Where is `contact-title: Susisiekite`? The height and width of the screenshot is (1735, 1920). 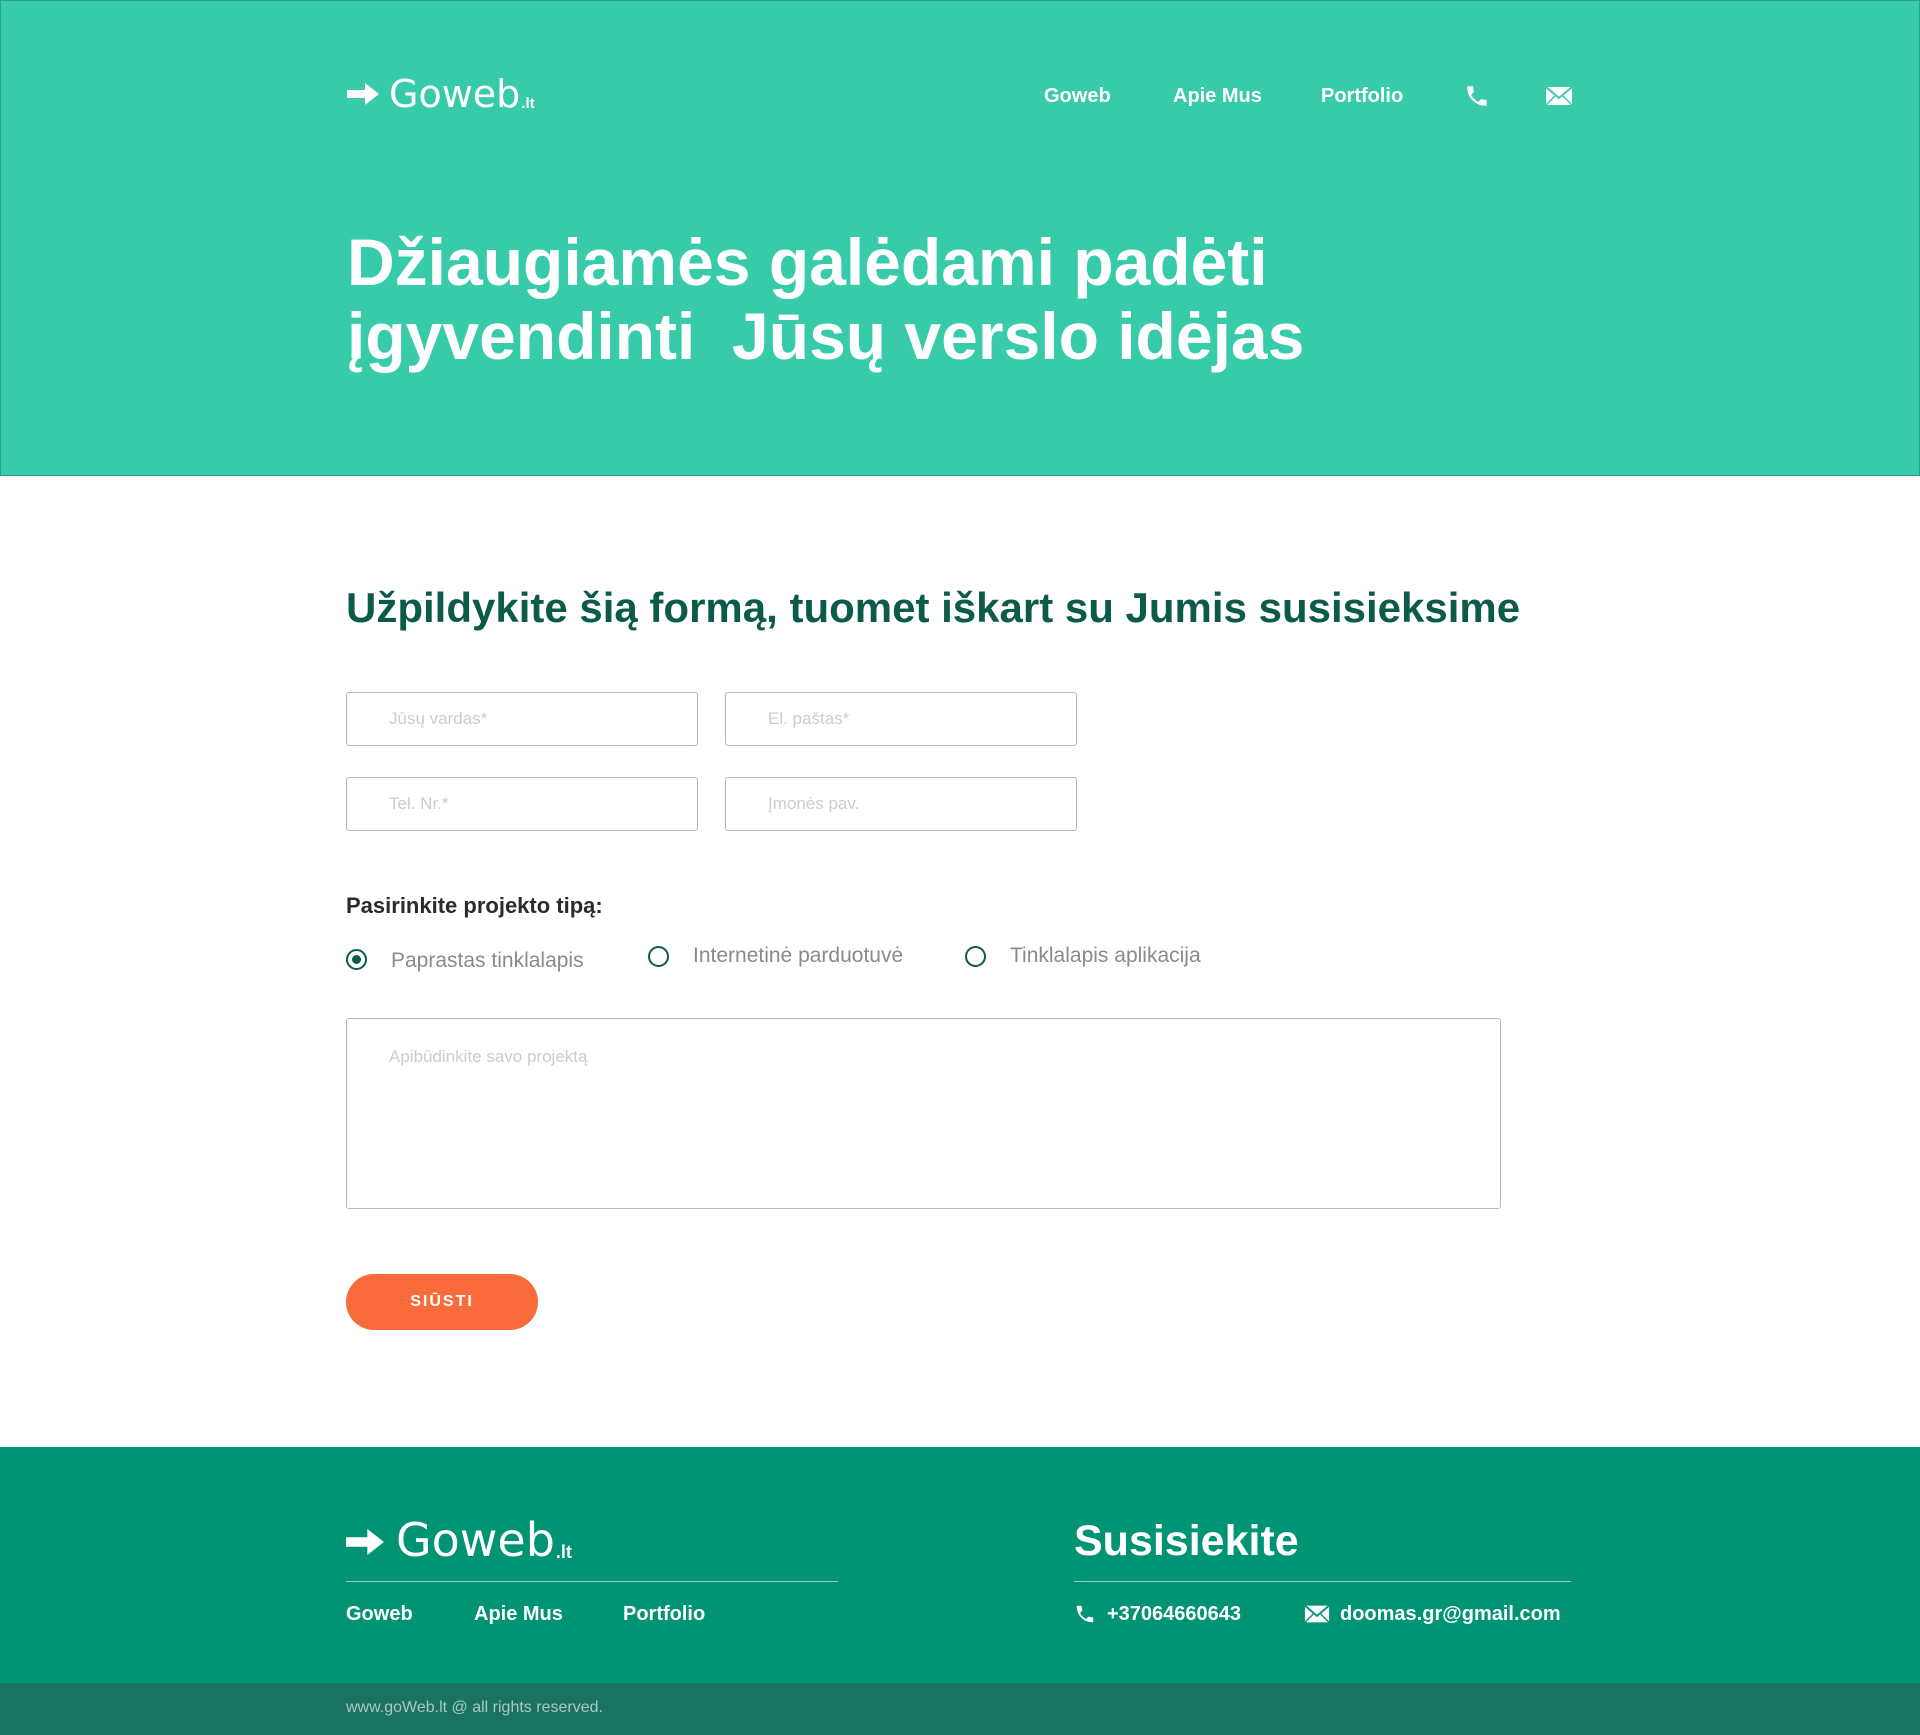 contact-title: Susisiekite is located at coordinates (1186, 1541).